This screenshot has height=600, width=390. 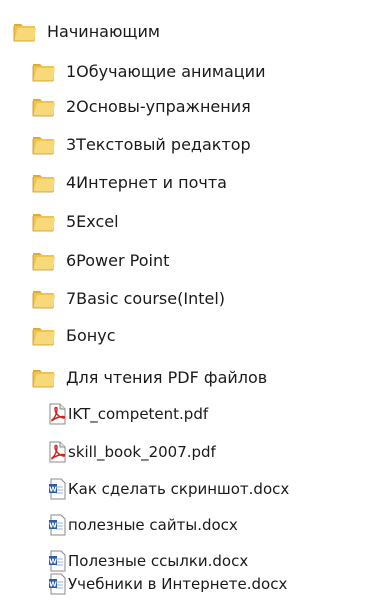 I want to click on tree-file-item: IKT_competent.pdf, so click(x=128, y=414).